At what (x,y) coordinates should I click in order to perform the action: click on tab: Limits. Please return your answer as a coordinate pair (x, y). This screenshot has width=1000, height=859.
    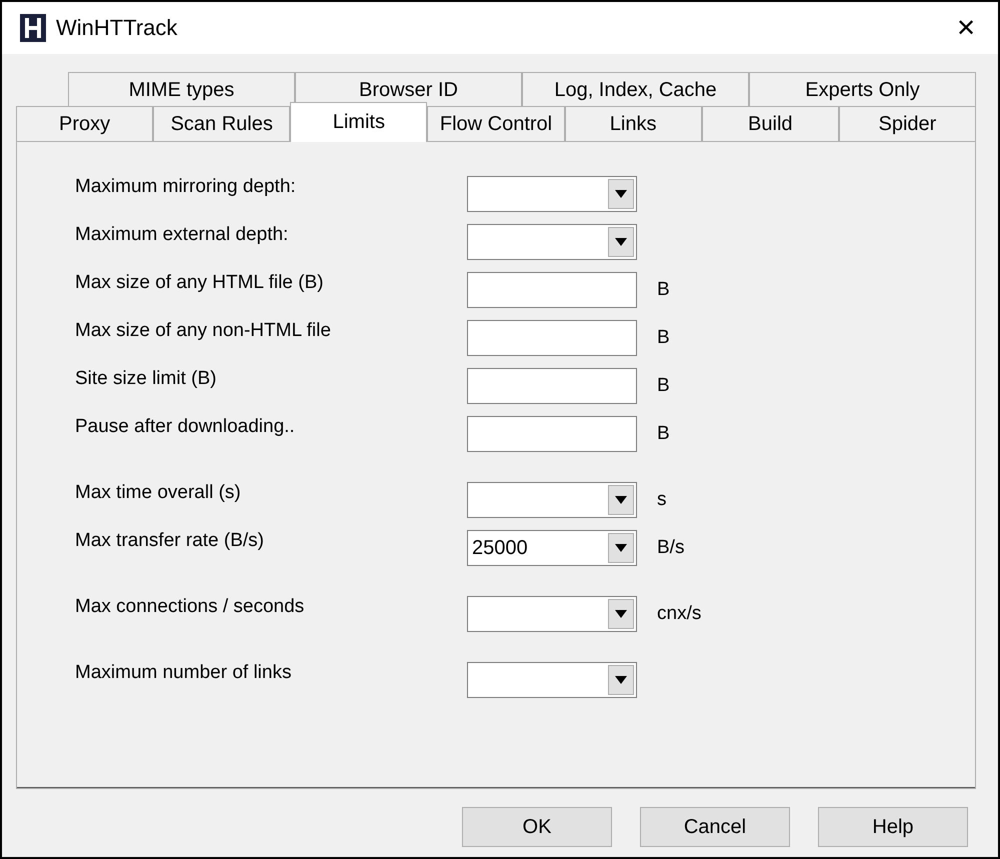
    Looking at the image, I should click on (359, 122).